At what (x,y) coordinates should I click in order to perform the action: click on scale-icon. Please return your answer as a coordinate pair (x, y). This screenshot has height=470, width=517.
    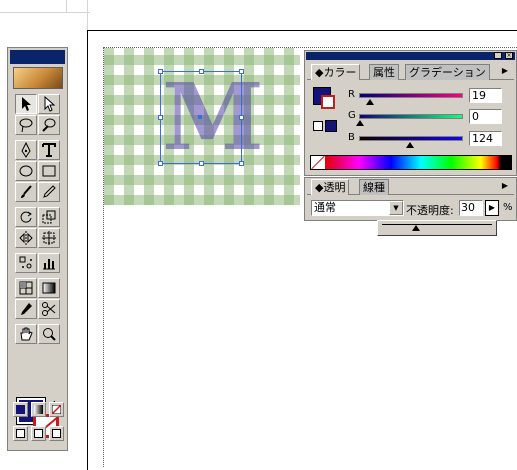
    Looking at the image, I should click on (49, 217).